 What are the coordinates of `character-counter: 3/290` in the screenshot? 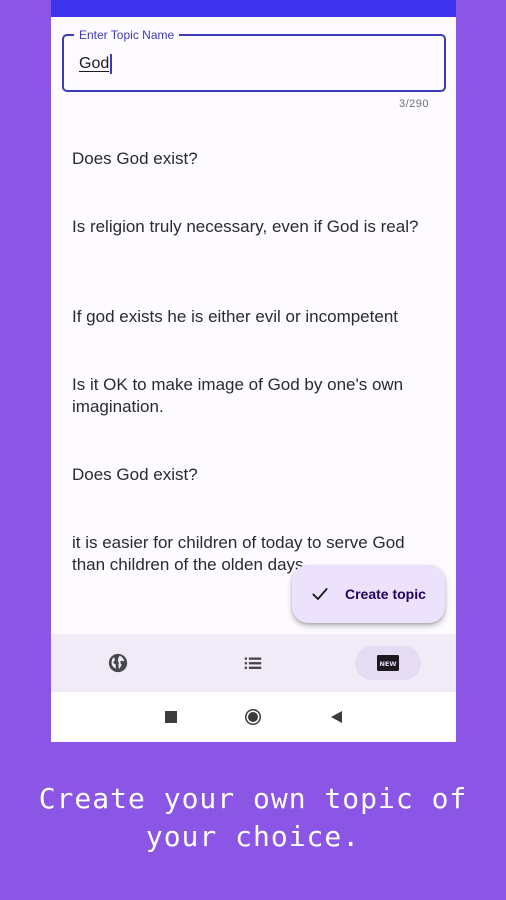 It's located at (413, 104).